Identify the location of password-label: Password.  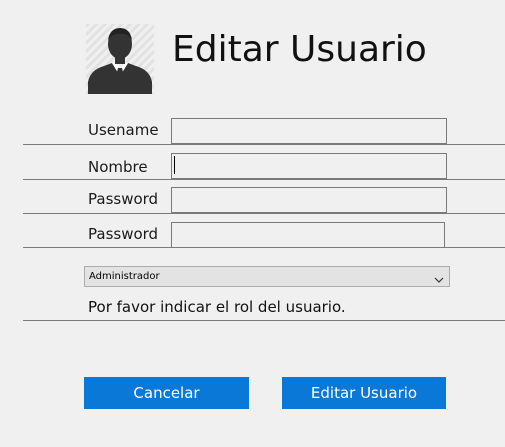
(123, 199).